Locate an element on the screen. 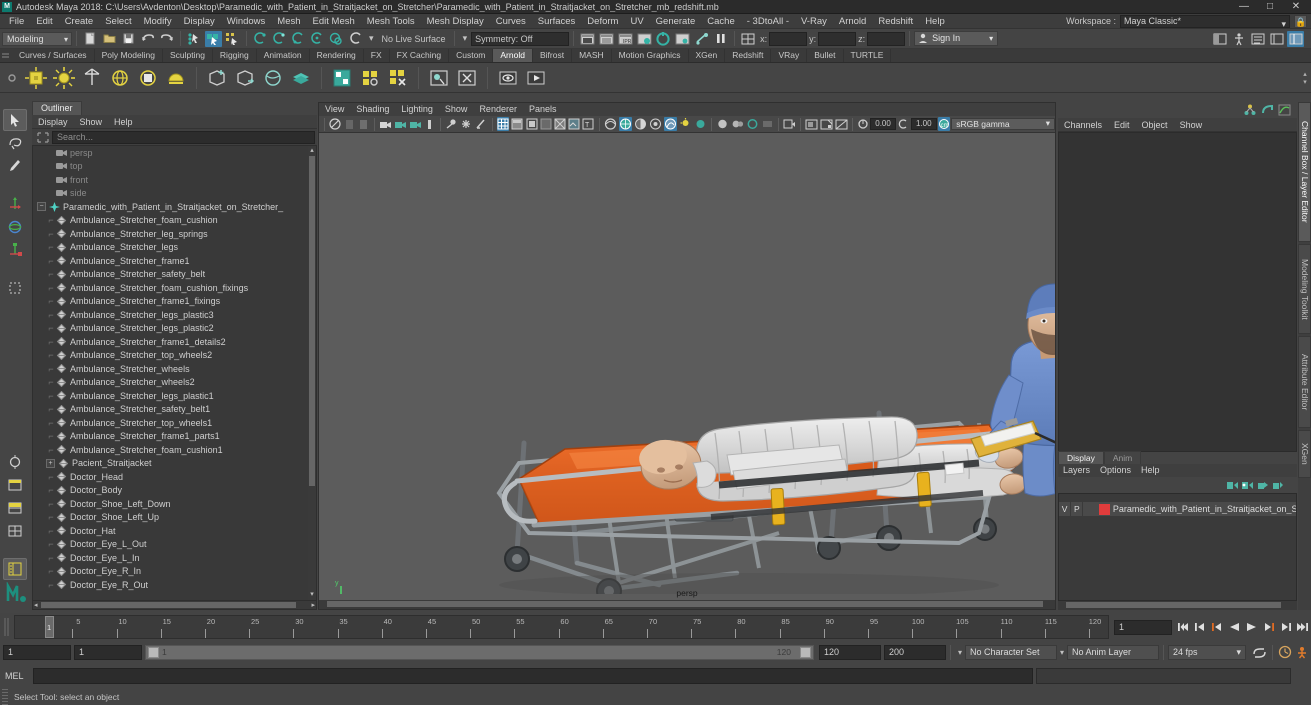 Image resolution: width=1311 pixels, height=705 pixels. select-by-hierarchy-button is located at coordinates (194, 39).